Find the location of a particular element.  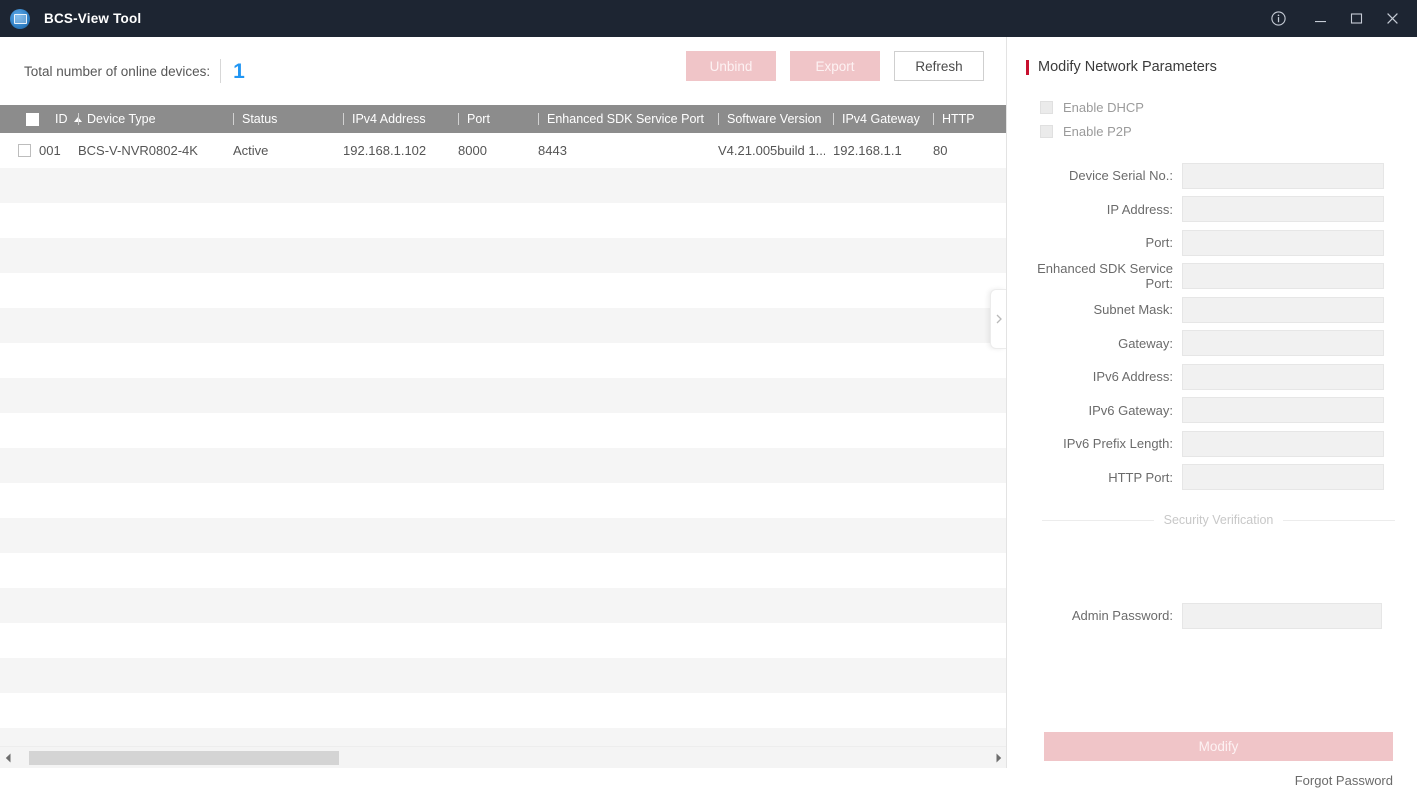

scroll-left-arrow-icon is located at coordinates (8, 758).